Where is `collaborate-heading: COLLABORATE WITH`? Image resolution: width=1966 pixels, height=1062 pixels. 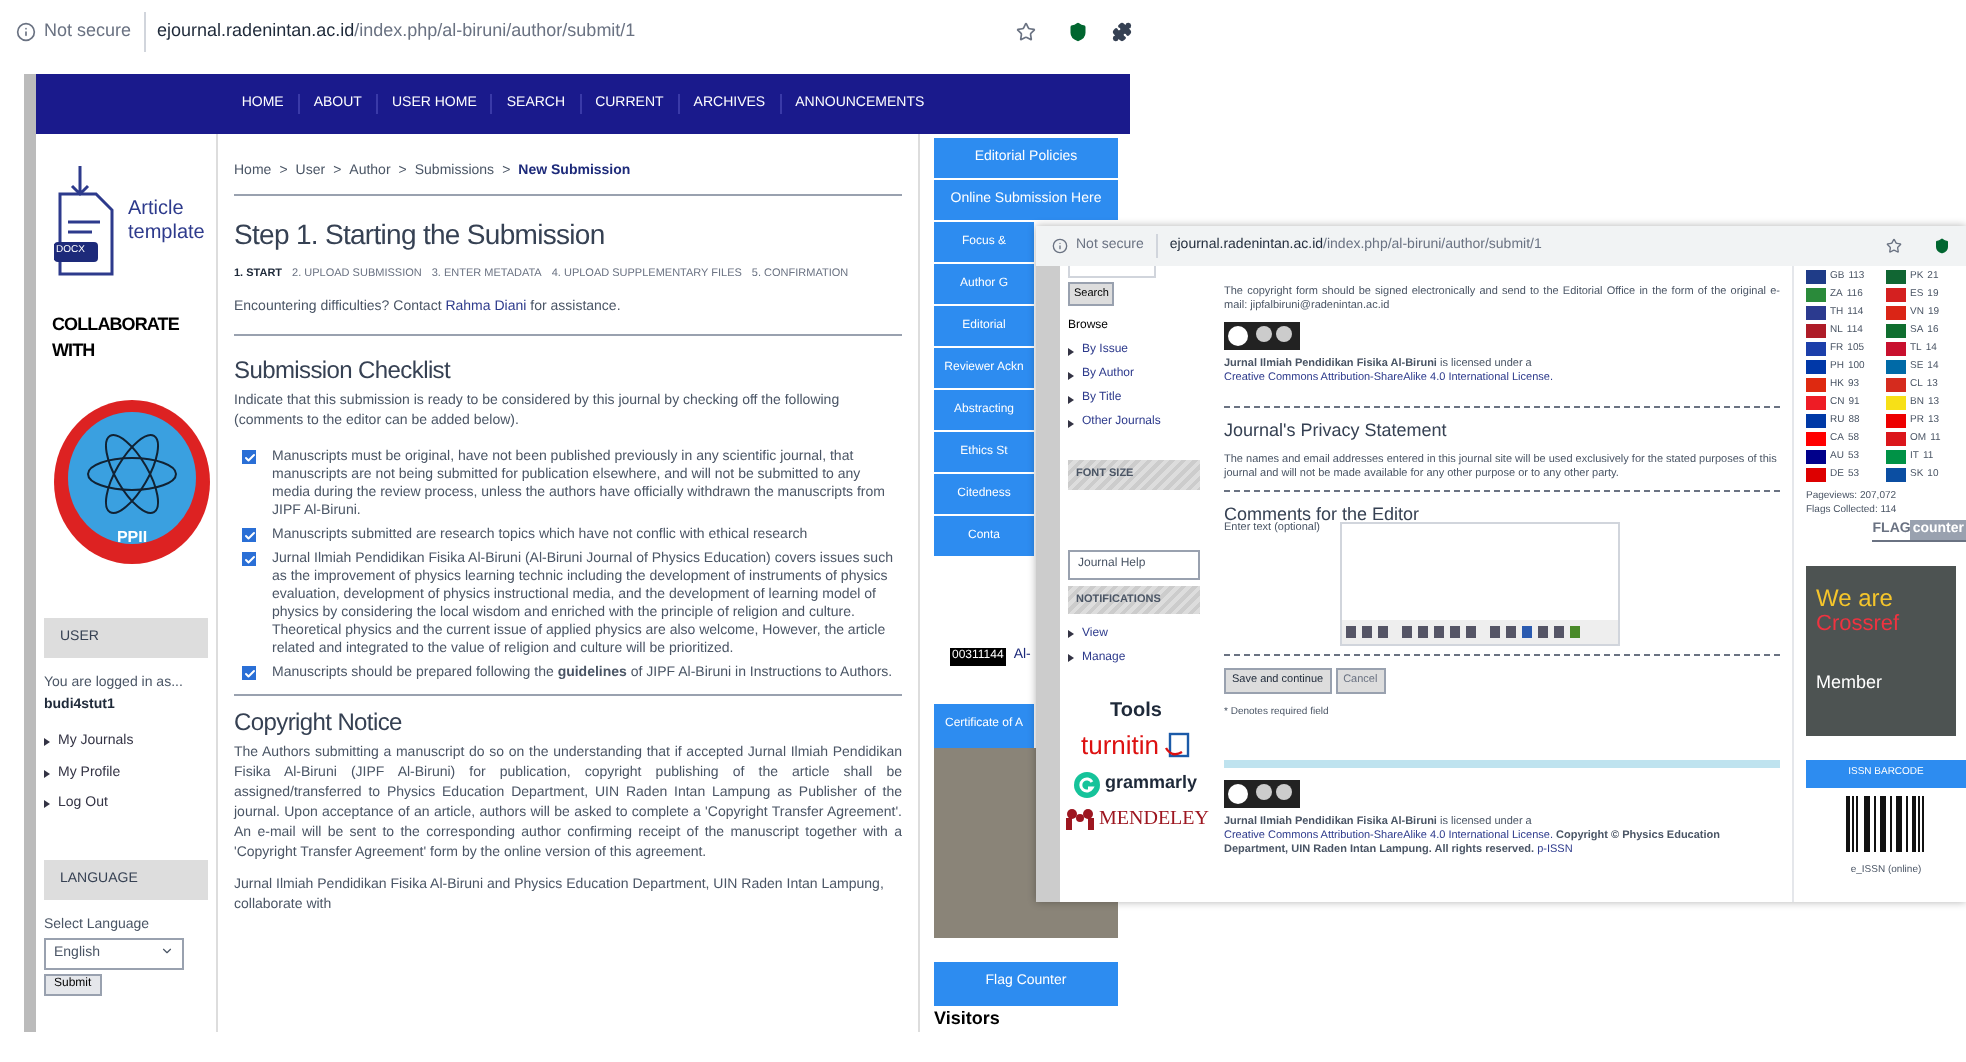 collaborate-heading: COLLABORATE WITH is located at coordinates (116, 337).